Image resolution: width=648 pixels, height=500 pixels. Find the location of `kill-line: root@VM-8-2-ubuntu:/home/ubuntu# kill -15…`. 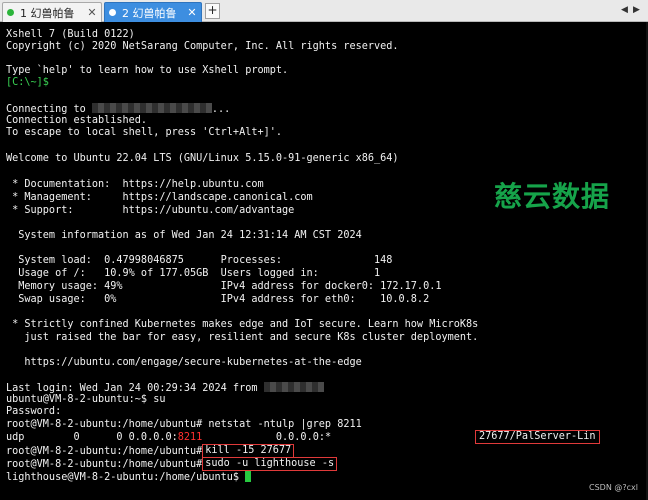

kill-line: root@VM-8-2-ubuntu:/home/ubuntu# kill -15… is located at coordinates (150, 451).